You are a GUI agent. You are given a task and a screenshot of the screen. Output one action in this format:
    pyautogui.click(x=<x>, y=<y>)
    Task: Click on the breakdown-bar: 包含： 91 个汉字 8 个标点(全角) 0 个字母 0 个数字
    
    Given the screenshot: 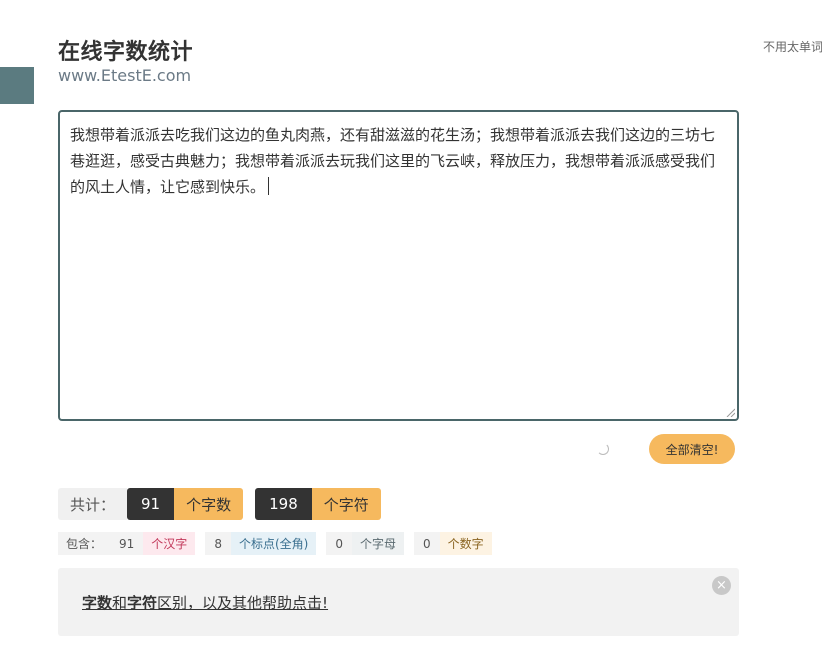 What is the action you would take?
    pyautogui.click(x=275, y=543)
    